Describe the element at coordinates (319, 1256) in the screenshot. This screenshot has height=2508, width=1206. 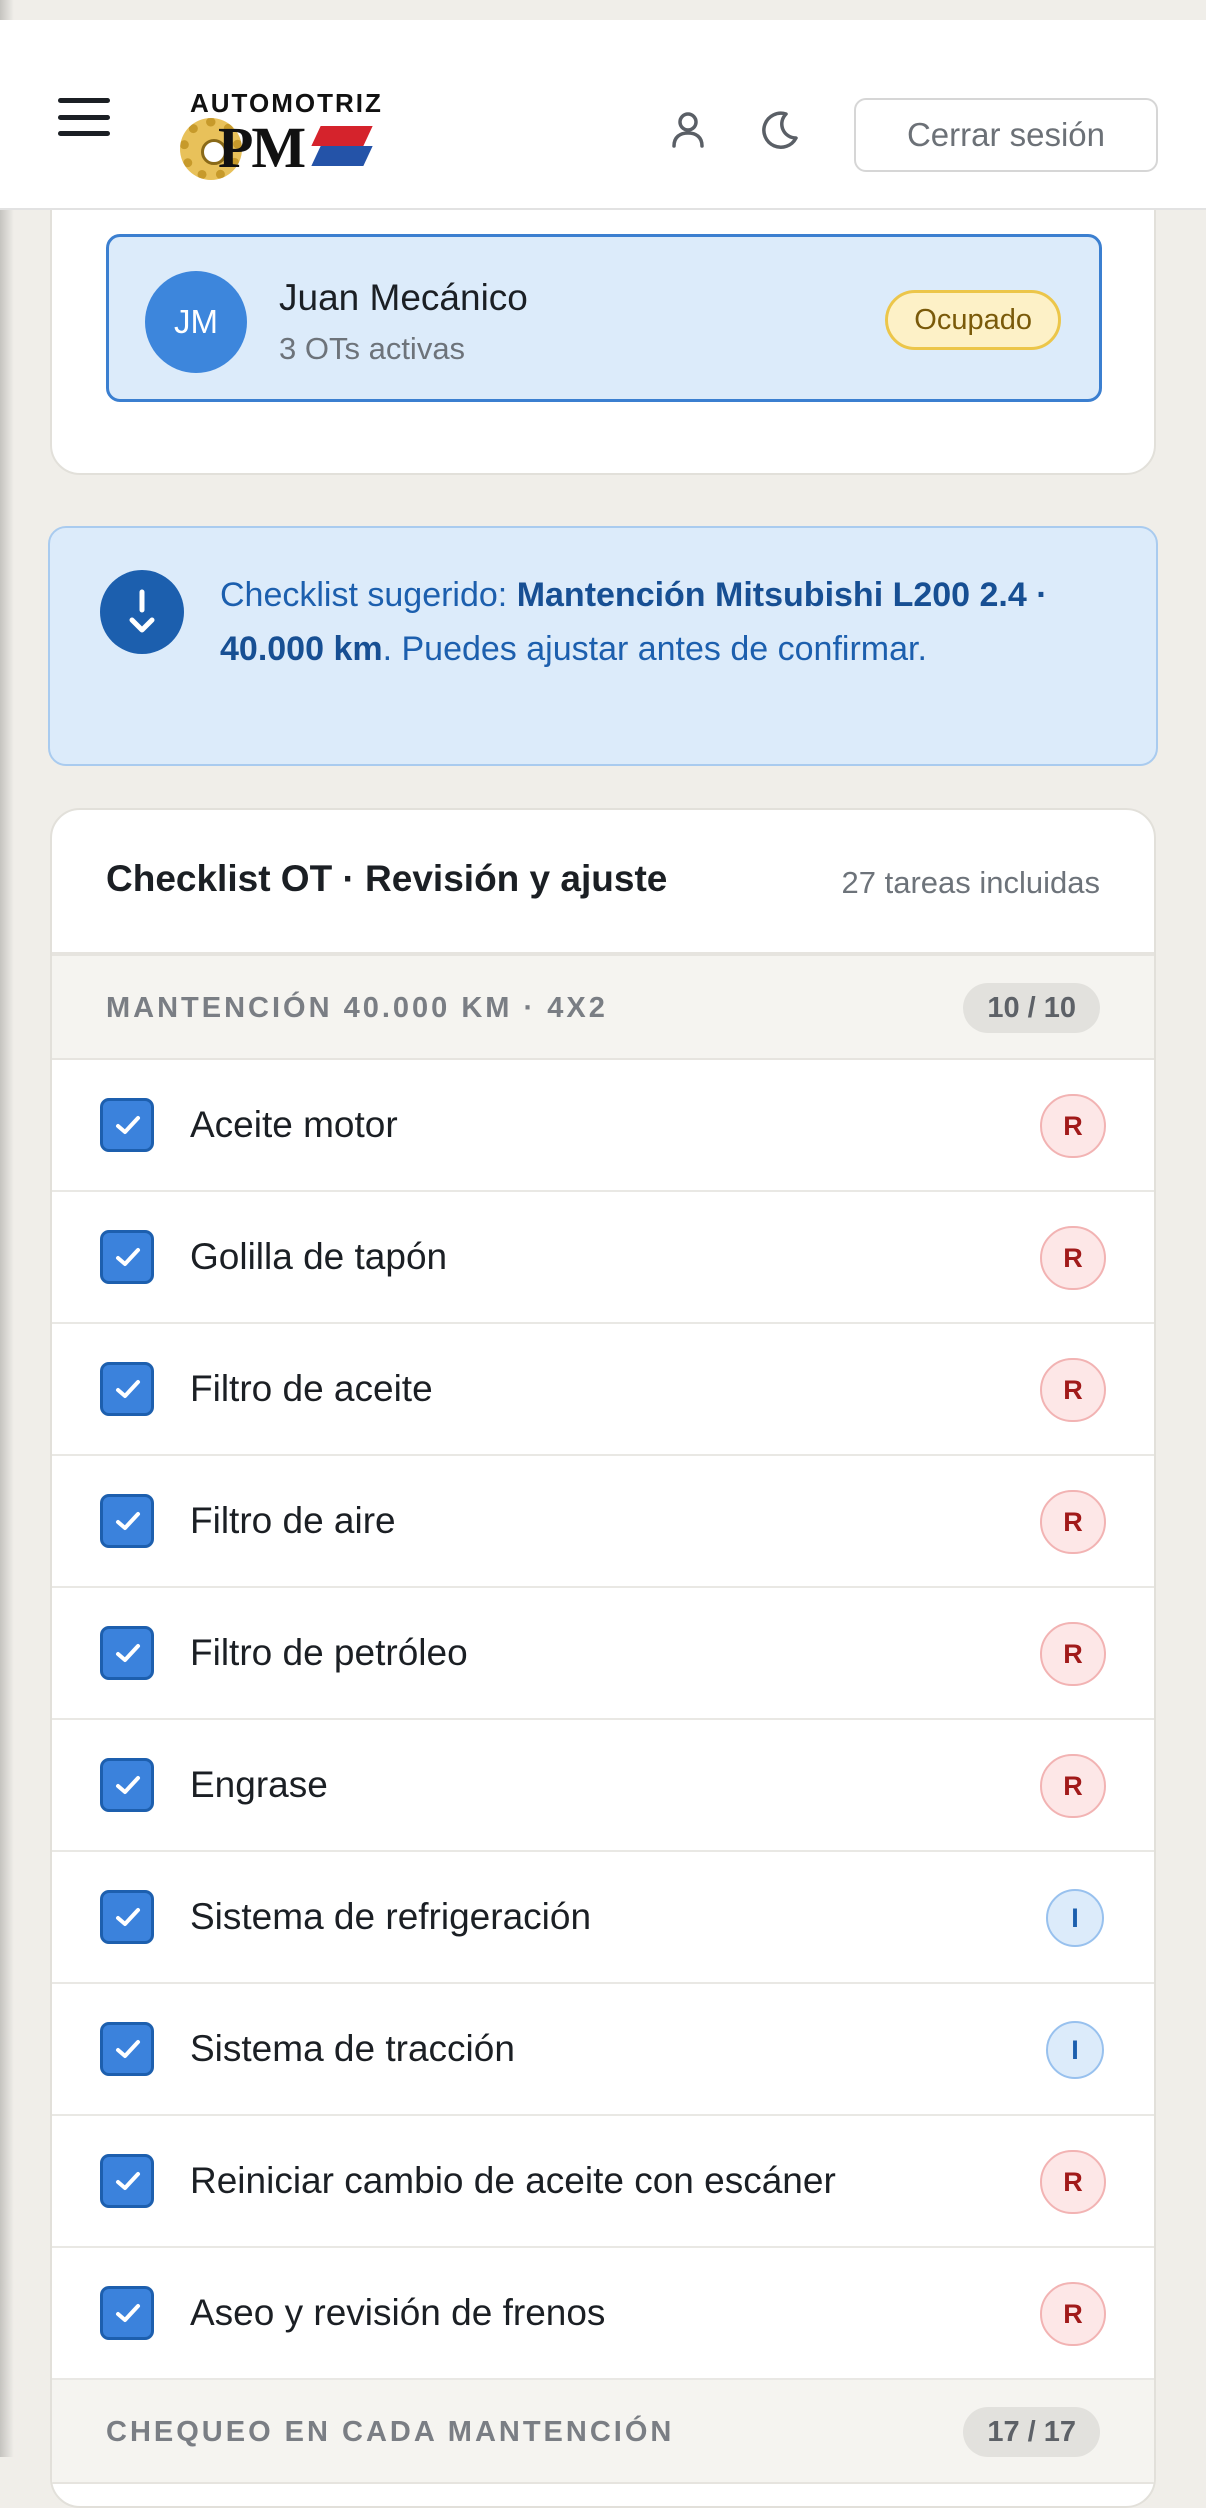
I see `item-label: Golilla de tapón` at that location.